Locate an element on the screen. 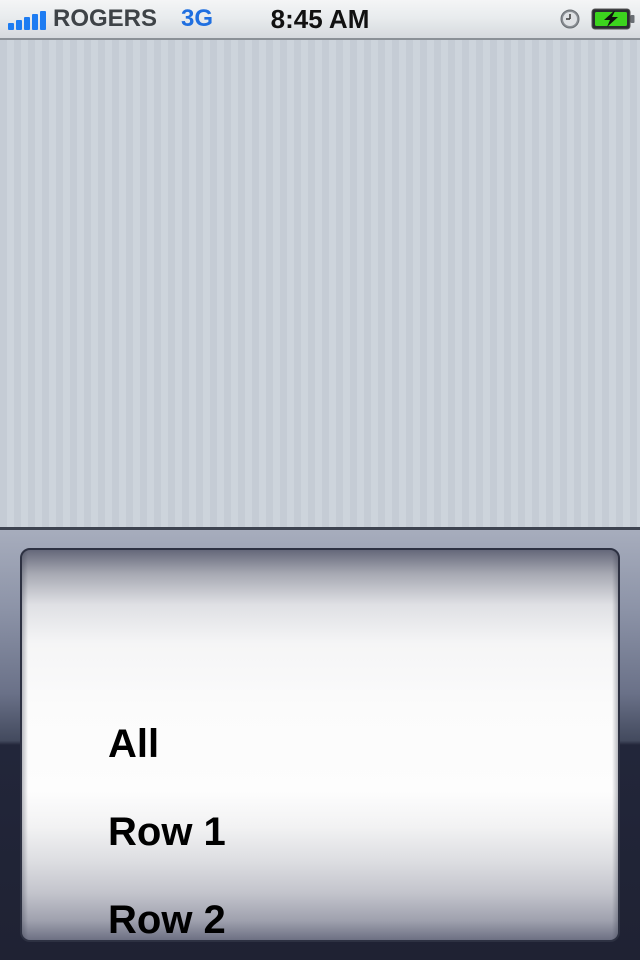 This screenshot has width=640, height=960. picker-row-1: Row 1 is located at coordinates (167, 832).